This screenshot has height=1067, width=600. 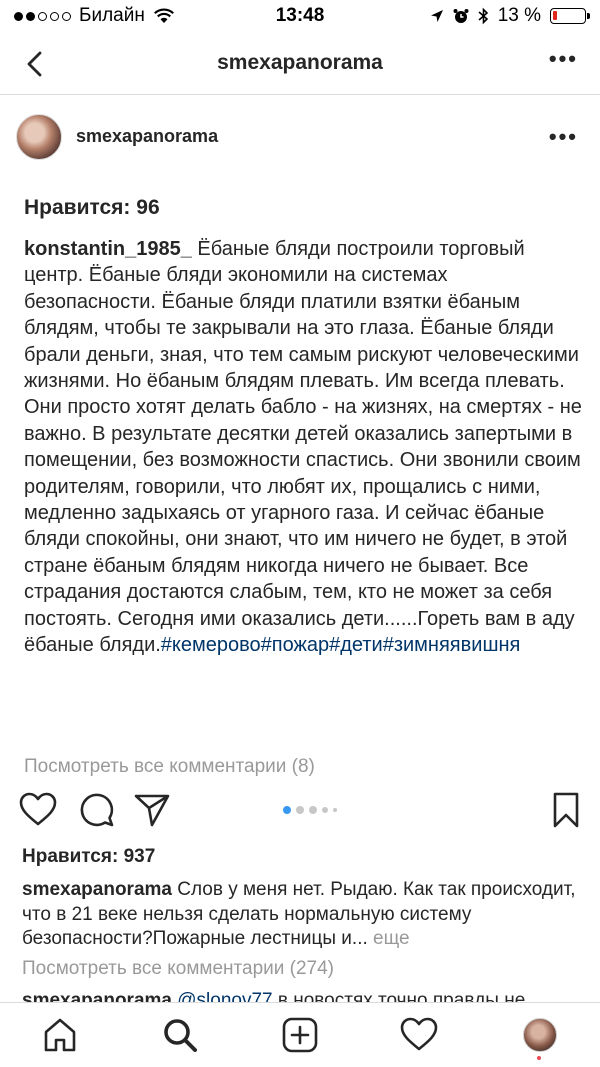 I want to click on more-link: еще, so click(x=389, y=938).